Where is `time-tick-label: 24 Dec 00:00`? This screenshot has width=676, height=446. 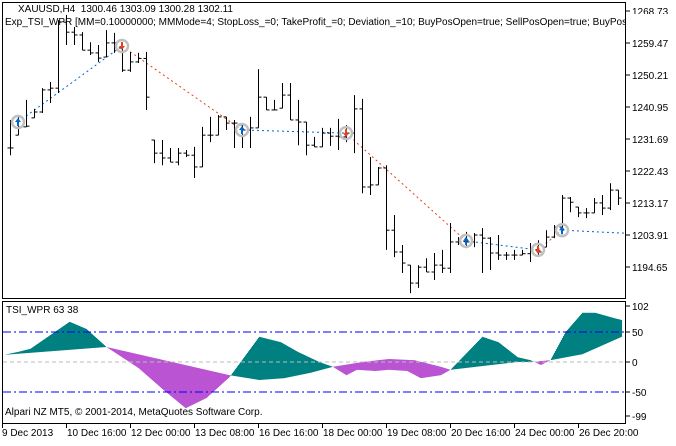
time-tick-label: 24 Dec 00:00 is located at coordinates (545, 433).